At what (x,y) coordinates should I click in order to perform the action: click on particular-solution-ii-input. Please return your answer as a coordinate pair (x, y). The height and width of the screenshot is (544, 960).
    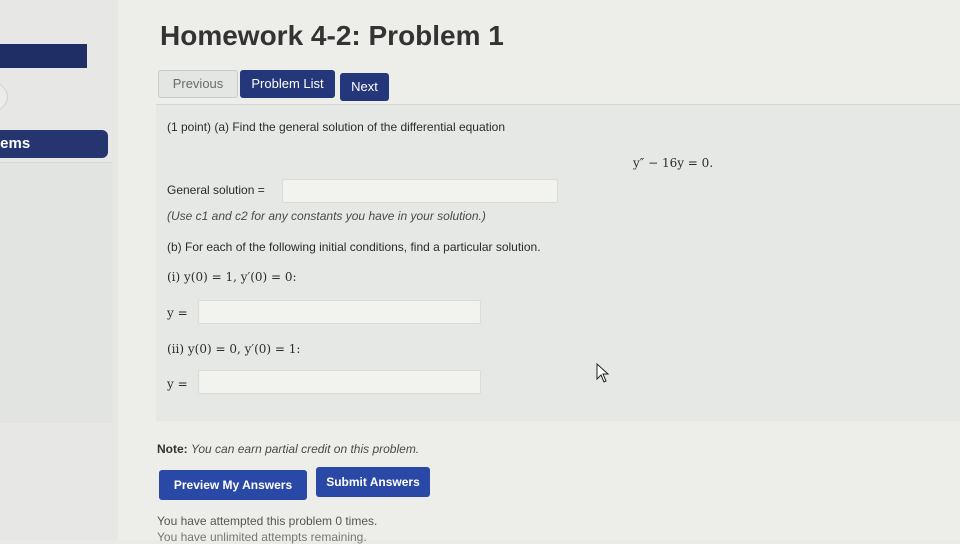
    Looking at the image, I should click on (339, 382).